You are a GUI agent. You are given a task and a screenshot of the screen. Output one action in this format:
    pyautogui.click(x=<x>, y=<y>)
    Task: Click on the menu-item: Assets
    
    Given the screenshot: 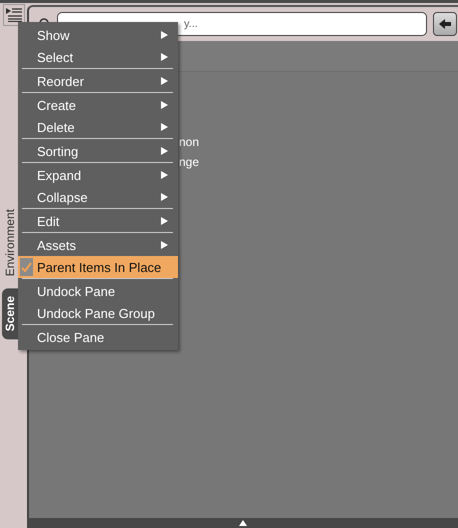 What is the action you would take?
    pyautogui.click(x=98, y=245)
    